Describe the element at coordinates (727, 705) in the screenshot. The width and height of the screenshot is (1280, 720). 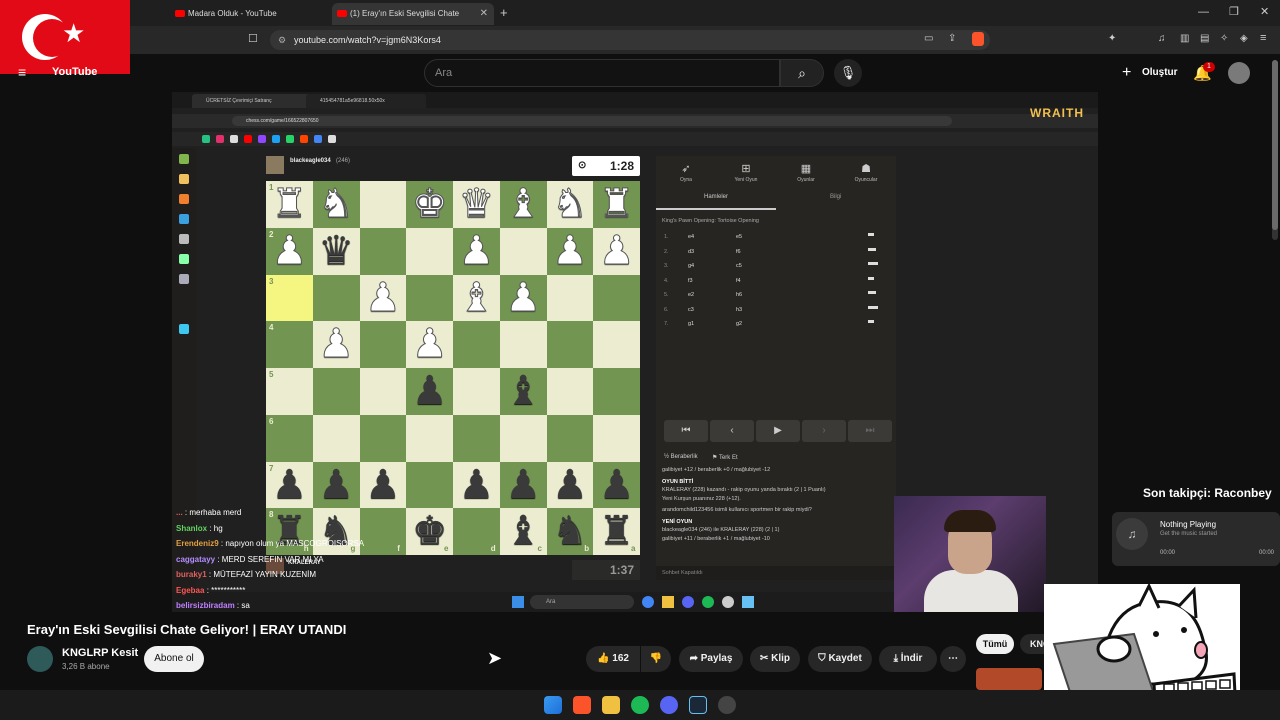
I see `obs-icon` at that location.